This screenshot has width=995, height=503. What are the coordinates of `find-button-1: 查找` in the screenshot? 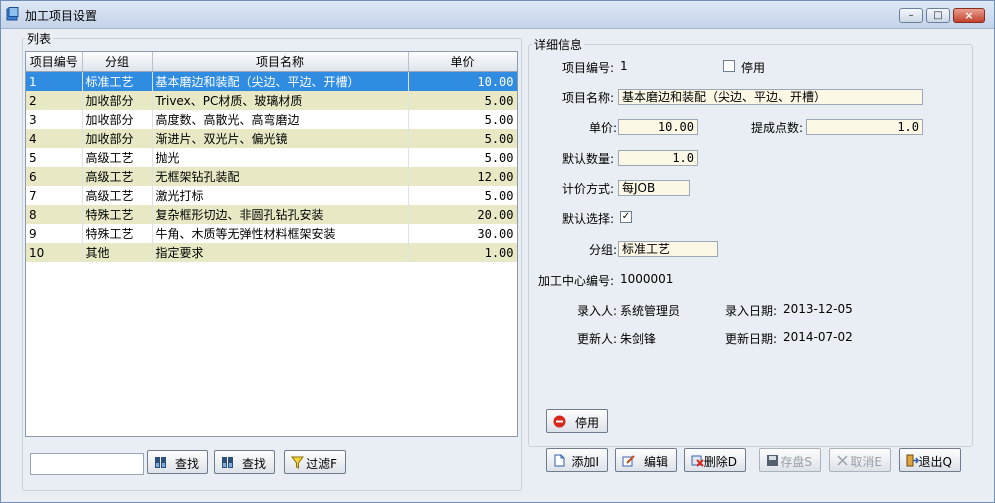 It's located at (177, 462).